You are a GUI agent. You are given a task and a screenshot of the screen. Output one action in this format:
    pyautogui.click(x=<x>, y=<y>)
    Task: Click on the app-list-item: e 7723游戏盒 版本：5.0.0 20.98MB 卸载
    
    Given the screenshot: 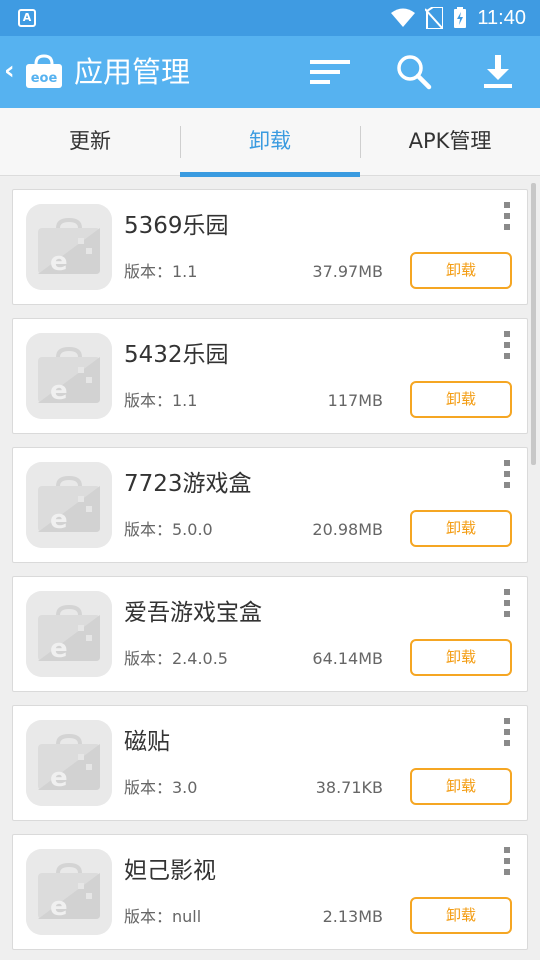 What is the action you would take?
    pyautogui.click(x=270, y=505)
    